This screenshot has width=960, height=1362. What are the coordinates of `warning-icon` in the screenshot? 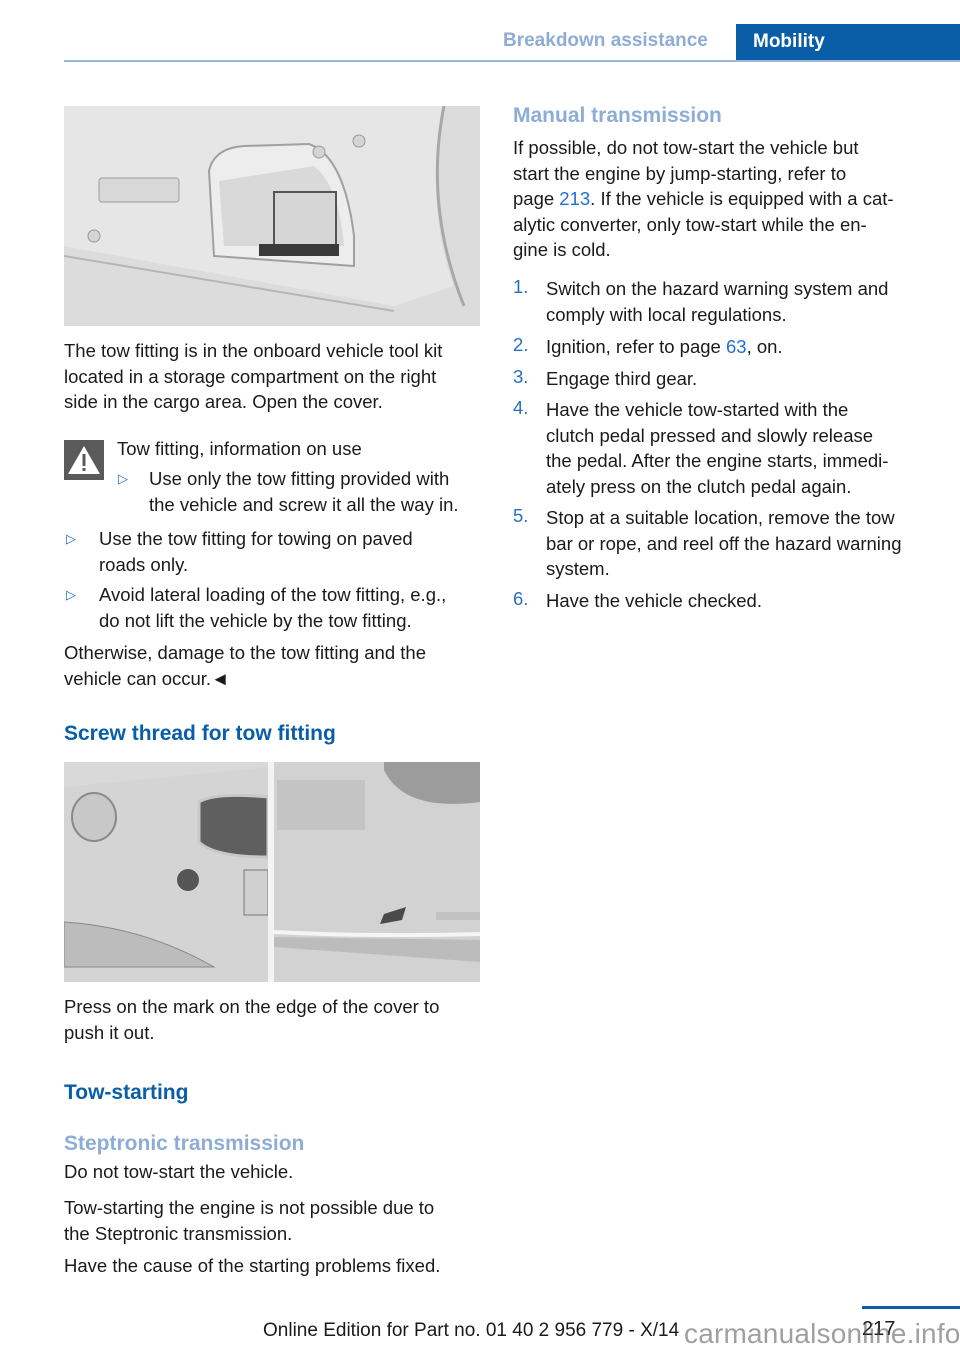 It's located at (84, 460).